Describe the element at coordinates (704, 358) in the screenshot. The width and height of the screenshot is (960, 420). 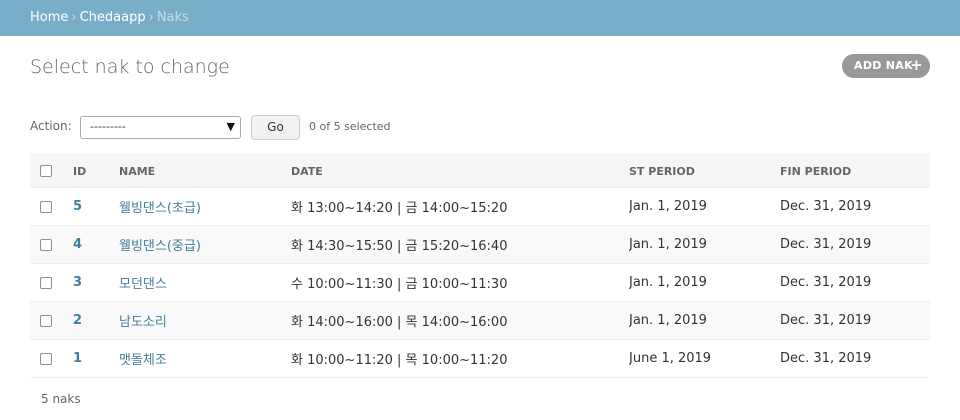
I see `row-st-period: June 1, 2019` at that location.